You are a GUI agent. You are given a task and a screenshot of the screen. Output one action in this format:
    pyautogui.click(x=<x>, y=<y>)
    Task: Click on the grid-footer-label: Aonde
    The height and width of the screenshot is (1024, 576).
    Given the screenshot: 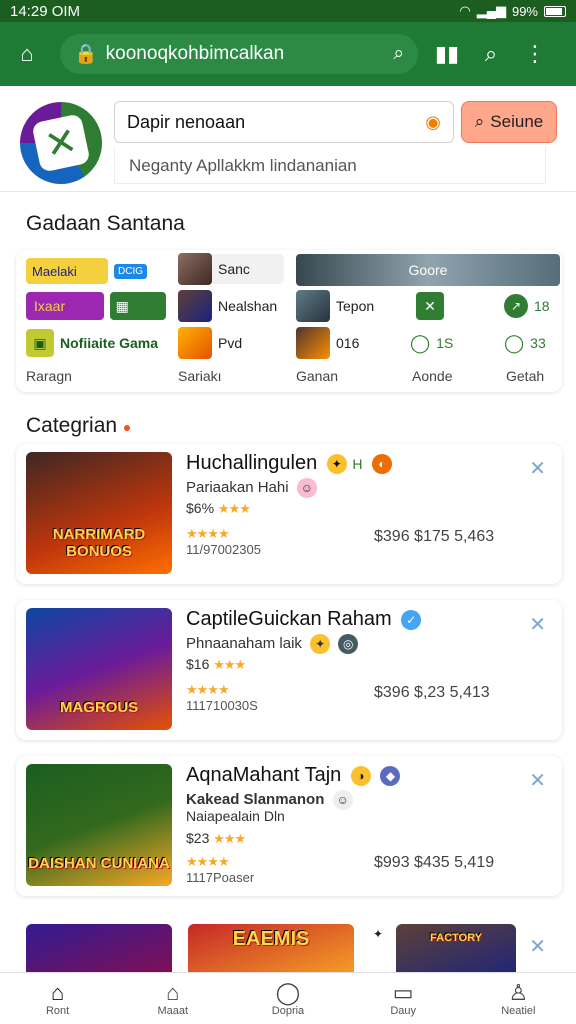 What is the action you would take?
    pyautogui.click(x=432, y=376)
    